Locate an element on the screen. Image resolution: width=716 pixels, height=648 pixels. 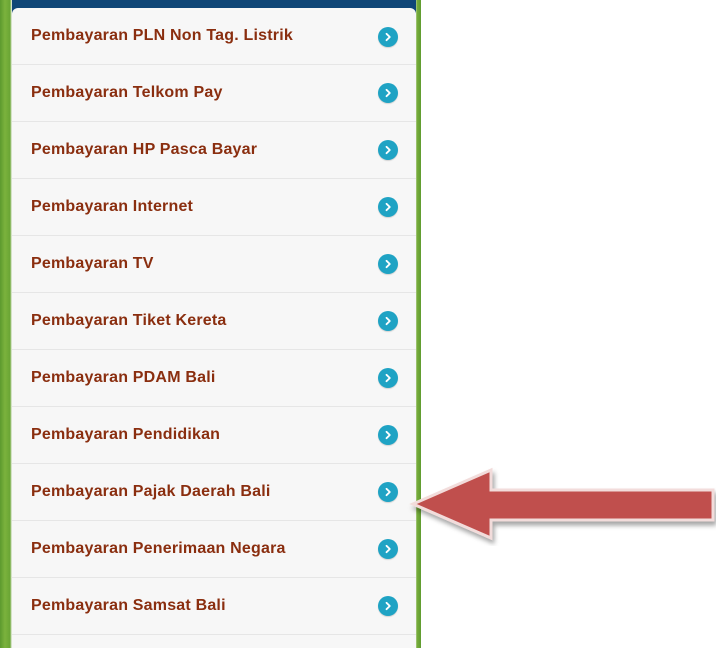
menu-item-label: Pembayaran Pajak Daerah Bali is located at coordinates (151, 491).